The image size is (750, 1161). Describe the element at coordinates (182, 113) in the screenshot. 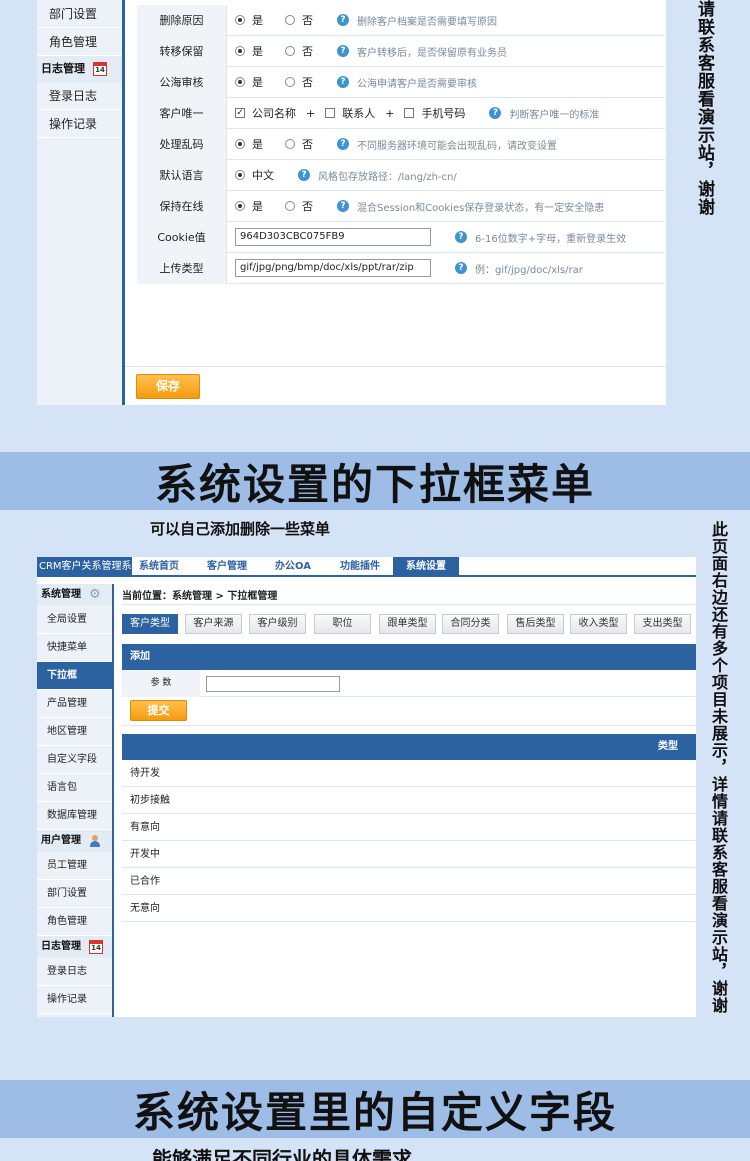

I see `setting-label: 客户唯一` at that location.